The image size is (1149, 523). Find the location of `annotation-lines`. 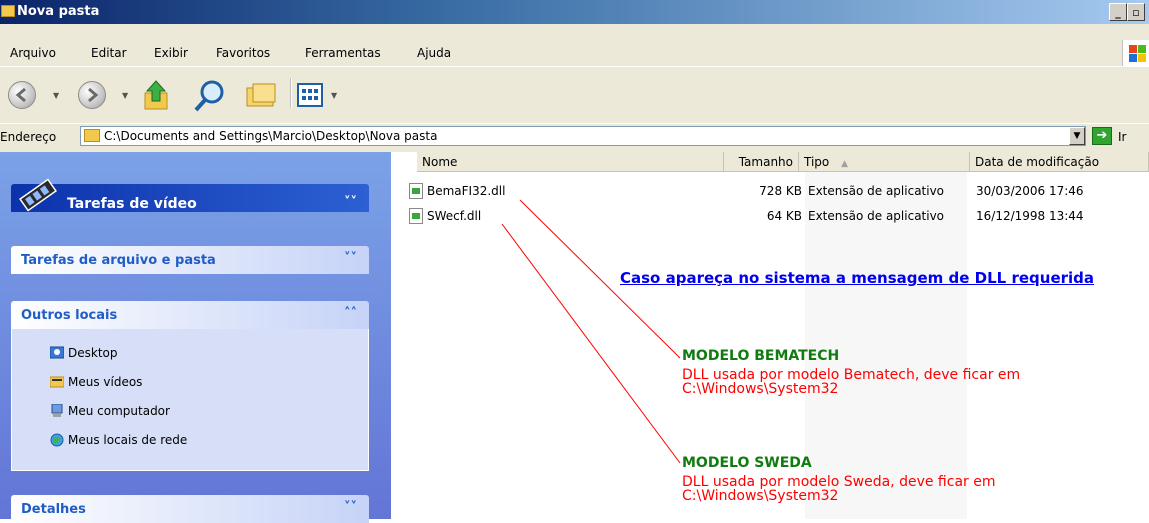

annotation-lines is located at coordinates (591, 331).